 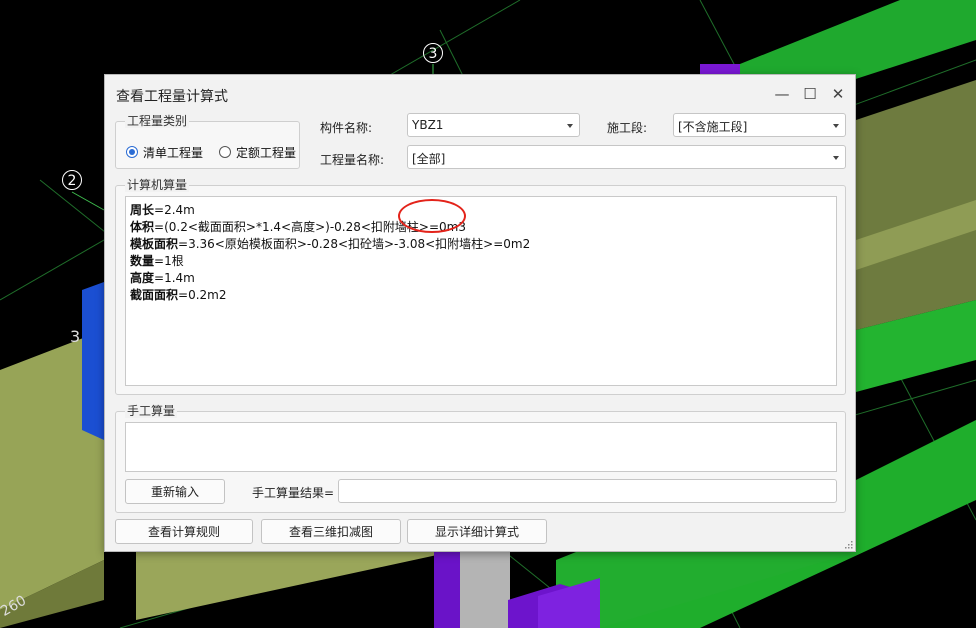 What do you see at coordinates (848, 544) in the screenshot?
I see `resize-grip-icon` at bounding box center [848, 544].